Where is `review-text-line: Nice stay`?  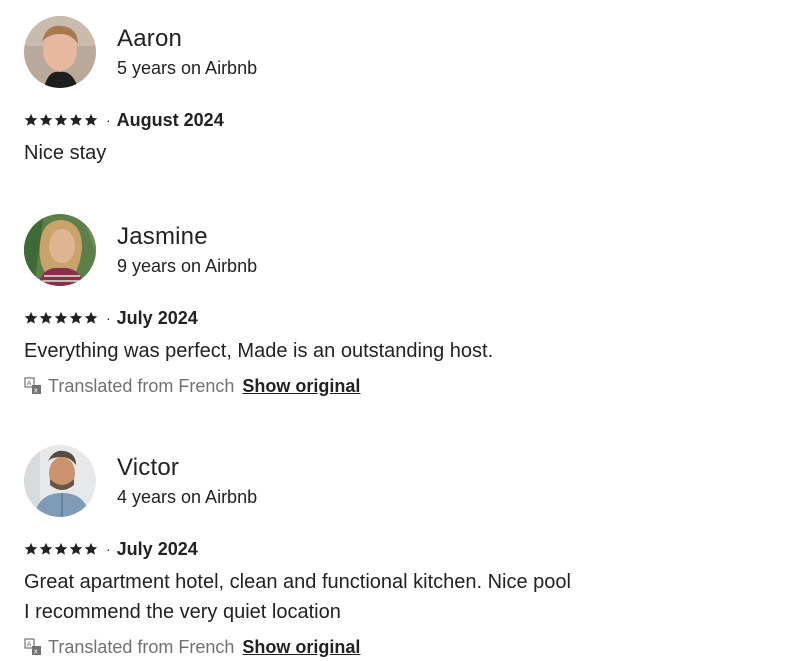 review-text-line: Nice stay is located at coordinates (65, 153).